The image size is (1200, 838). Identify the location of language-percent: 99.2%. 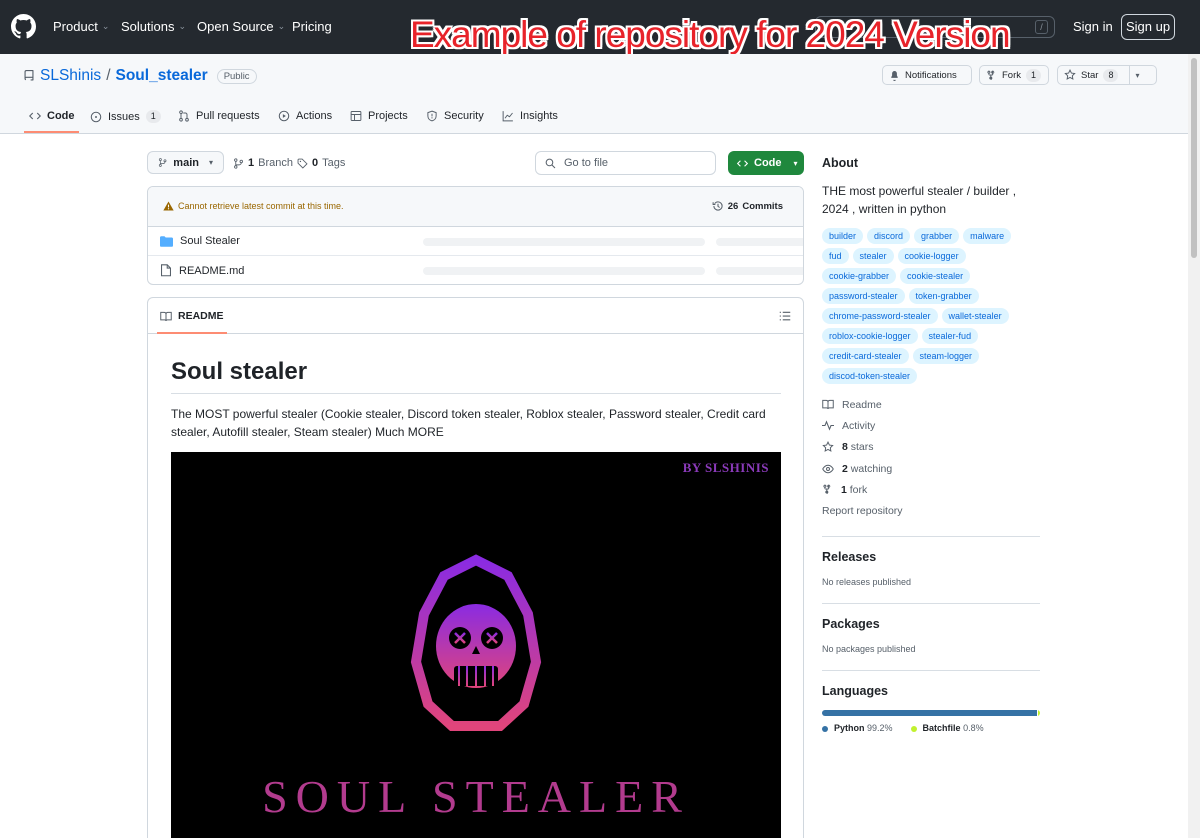
(880, 728).